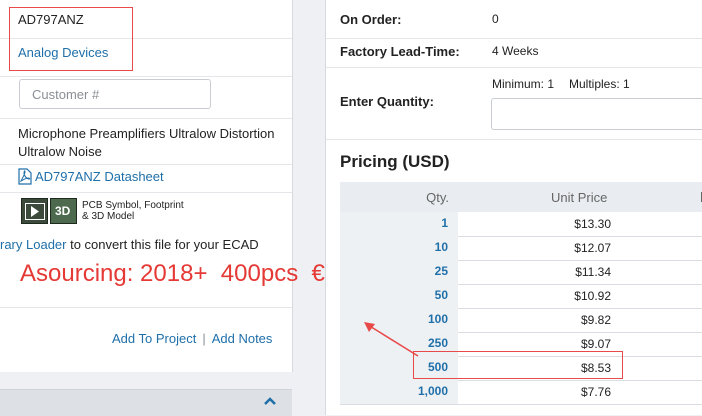 The width and height of the screenshot is (702, 416). I want to click on price-break-row: 10 $12.07, so click(521, 248).